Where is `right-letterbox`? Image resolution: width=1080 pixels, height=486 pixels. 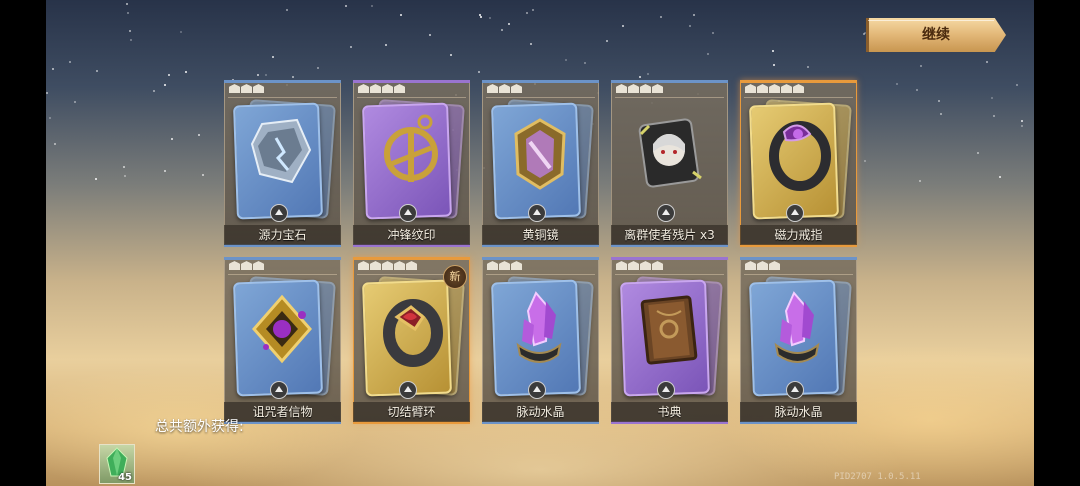
right-letterbox is located at coordinates (1057, 243).